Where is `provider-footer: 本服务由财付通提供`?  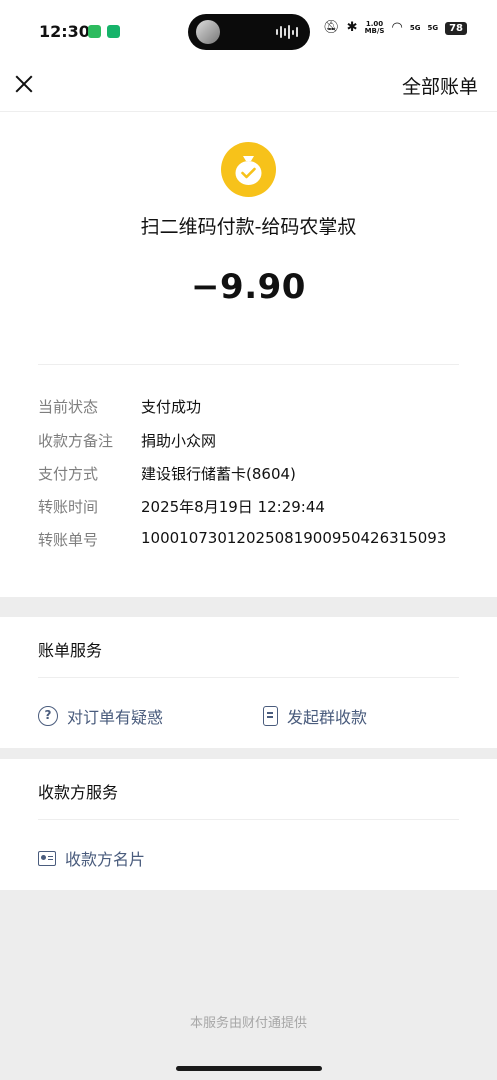
provider-footer: 本服务由财付通提供 is located at coordinates (248, 1023).